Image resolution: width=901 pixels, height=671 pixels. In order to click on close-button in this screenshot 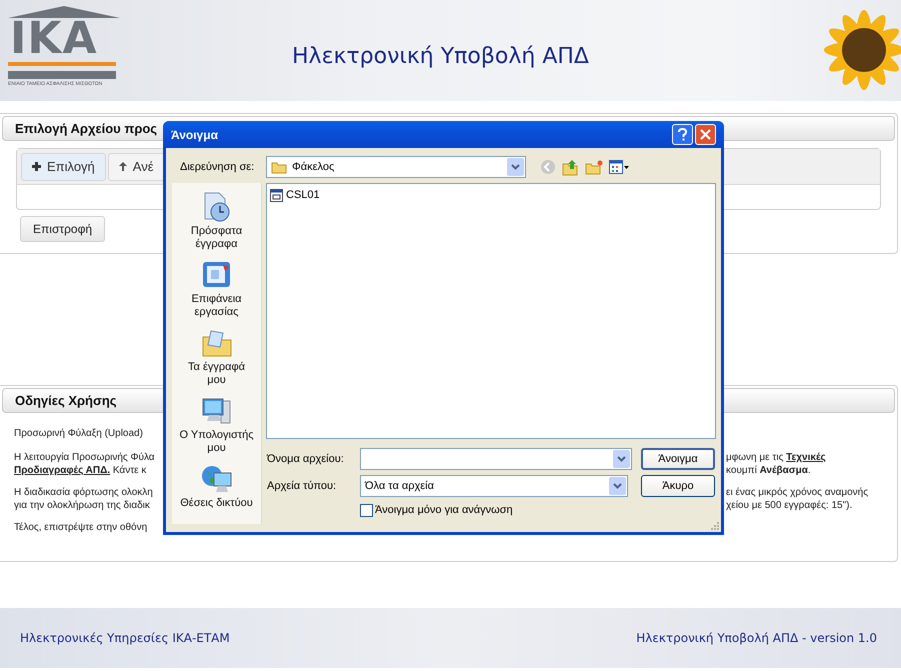, I will do `click(705, 134)`.